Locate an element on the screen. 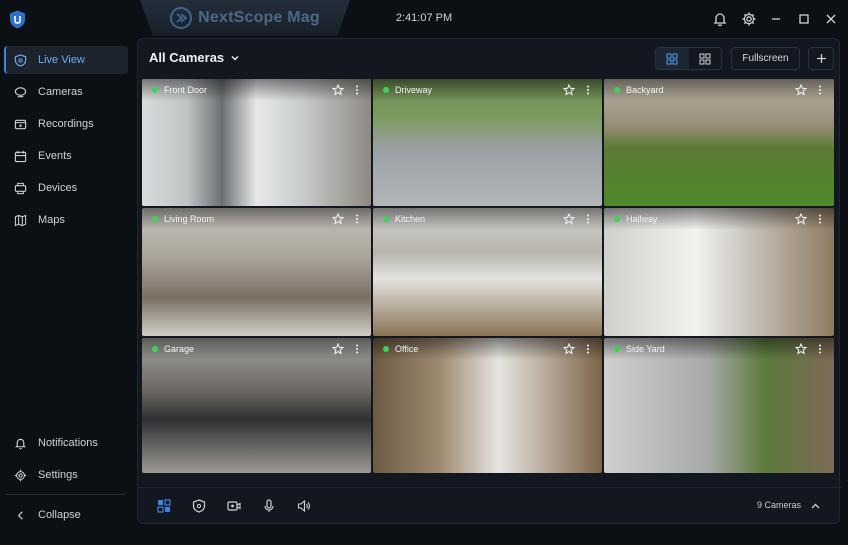  layout-grid-2x2-button is located at coordinates (705, 58).